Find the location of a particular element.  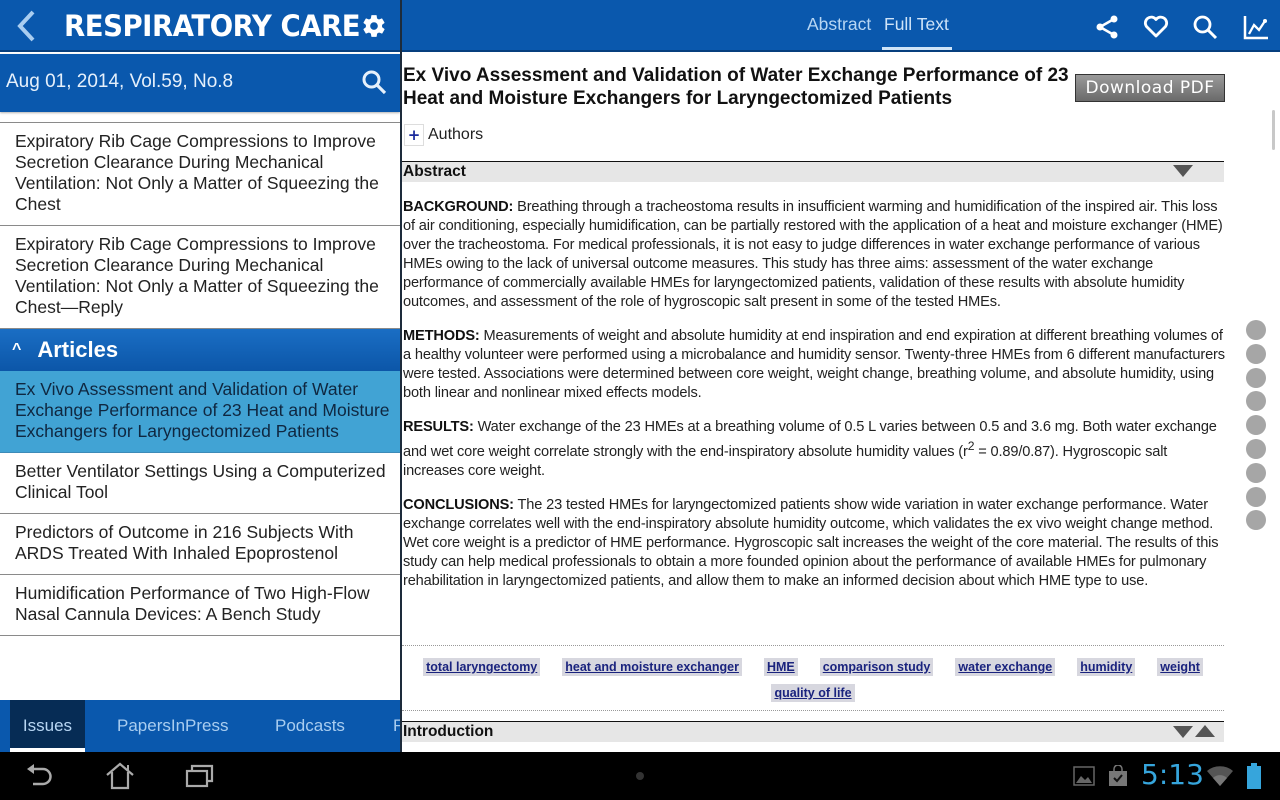

gear-icon is located at coordinates (374, 26).